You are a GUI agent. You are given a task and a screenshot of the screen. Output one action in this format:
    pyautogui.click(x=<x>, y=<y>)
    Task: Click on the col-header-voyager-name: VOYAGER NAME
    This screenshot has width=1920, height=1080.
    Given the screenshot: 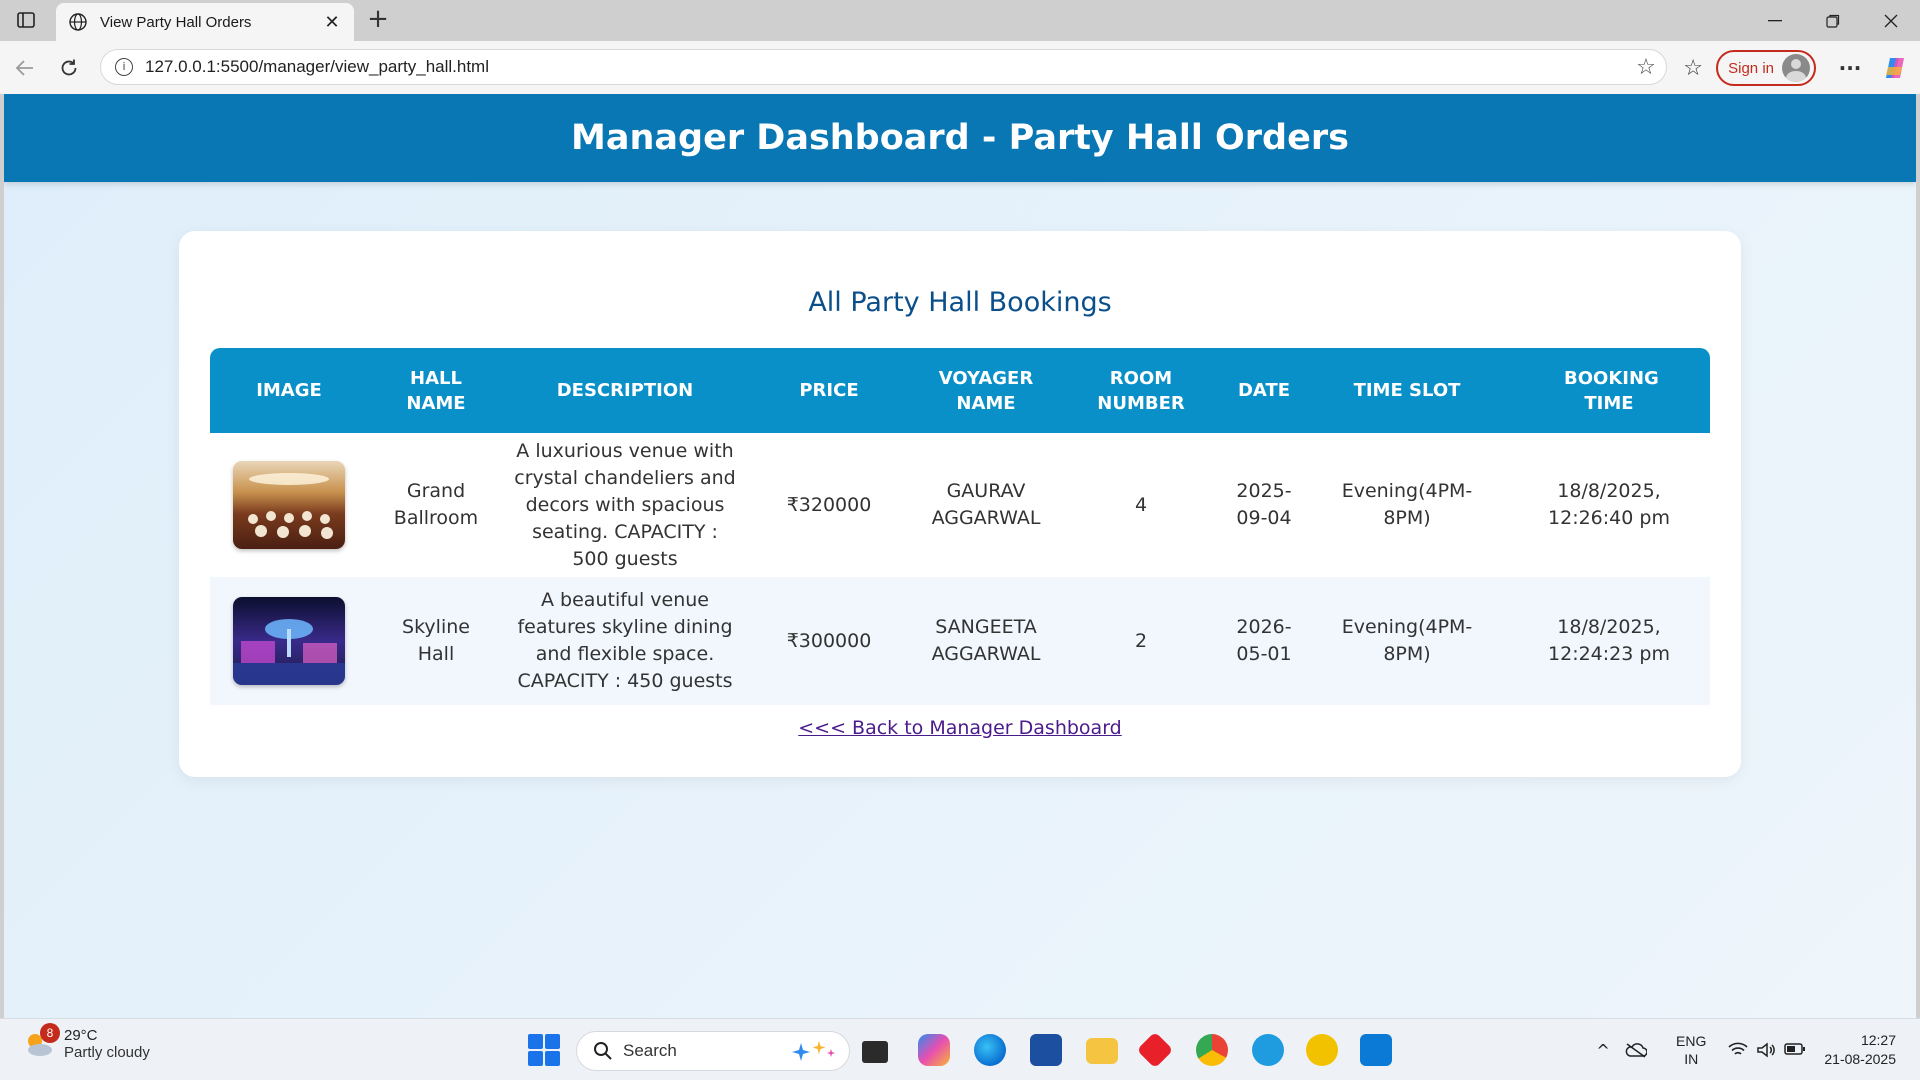 What is the action you would take?
    pyautogui.click(x=986, y=390)
    